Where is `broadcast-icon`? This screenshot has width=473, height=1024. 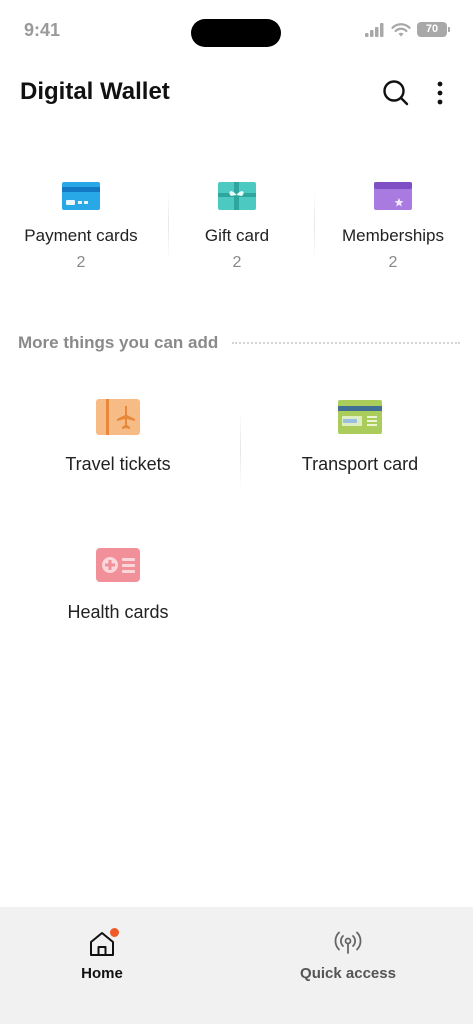
broadcast-icon is located at coordinates (348, 942).